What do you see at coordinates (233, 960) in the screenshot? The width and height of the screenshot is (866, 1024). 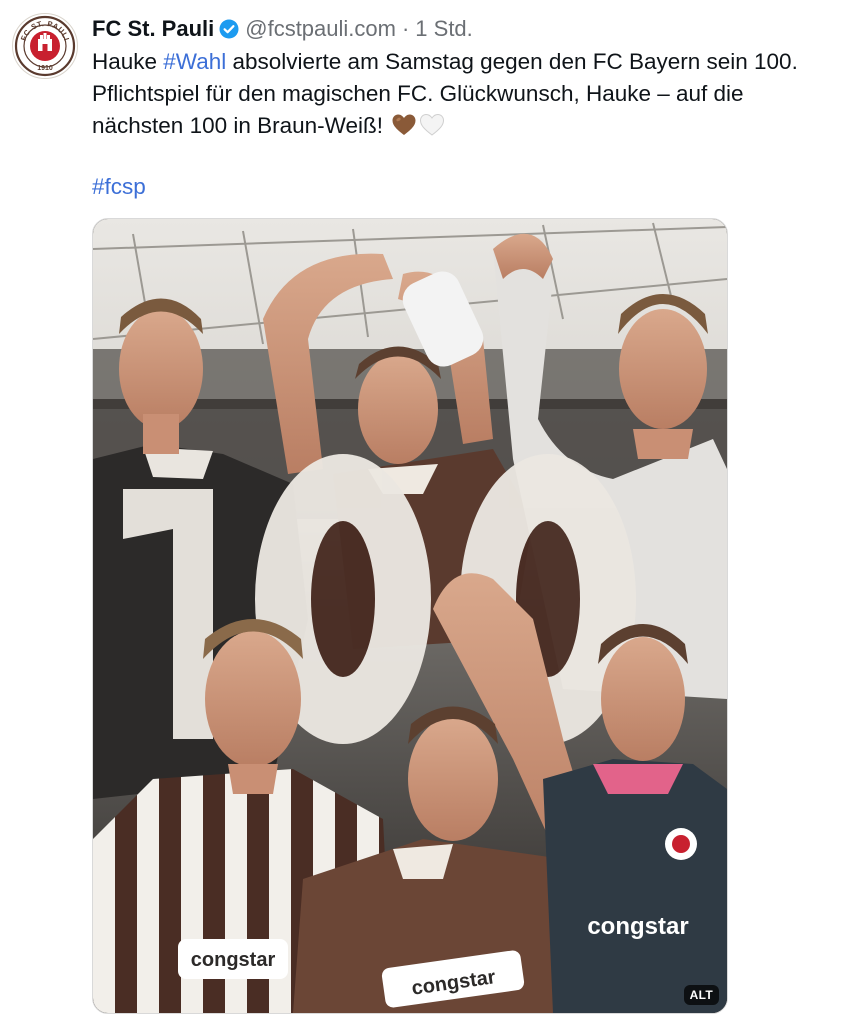 I see `sponsor-logo-left: congstar` at bounding box center [233, 960].